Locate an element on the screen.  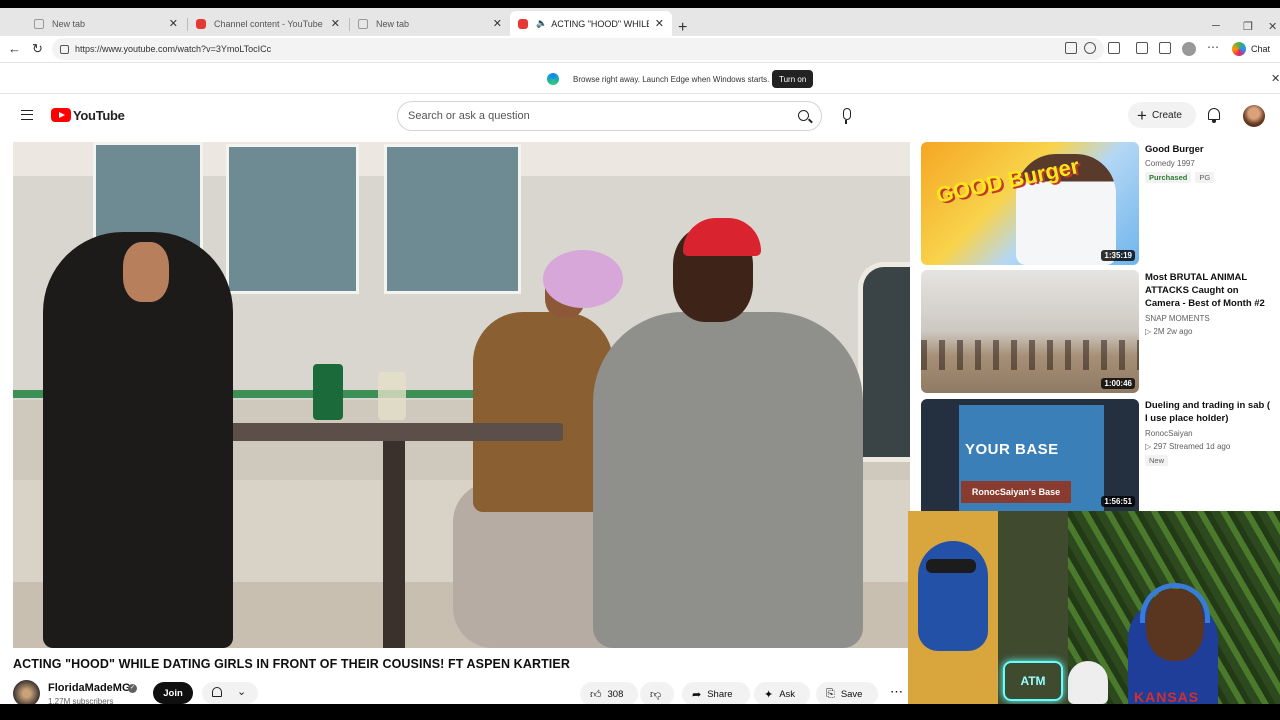
new-tab-icon: + is located at coordinates (682, 28).